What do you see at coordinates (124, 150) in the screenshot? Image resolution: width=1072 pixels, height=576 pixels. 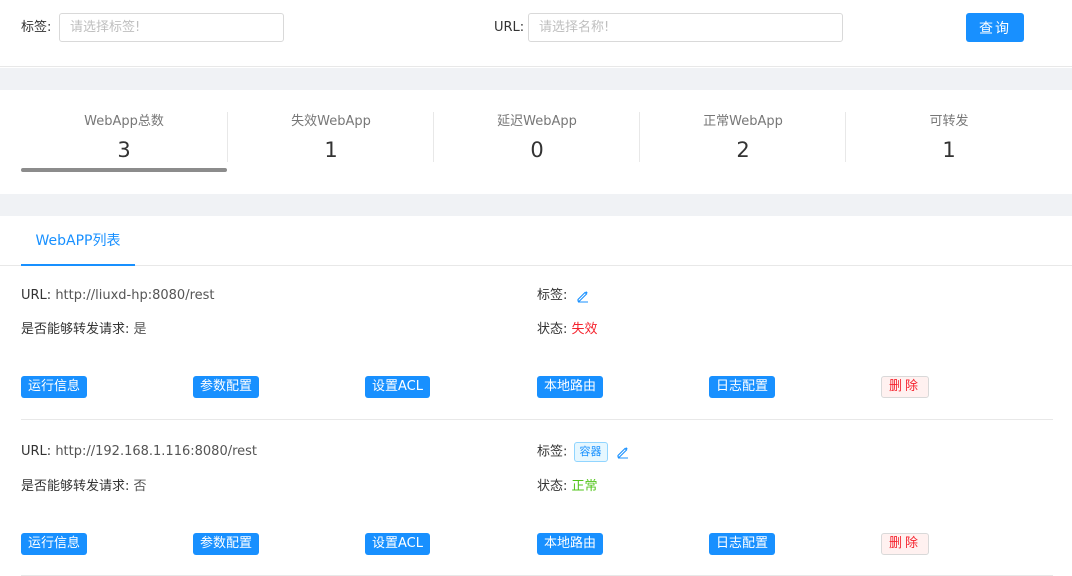 I see `stat-value: 3` at bounding box center [124, 150].